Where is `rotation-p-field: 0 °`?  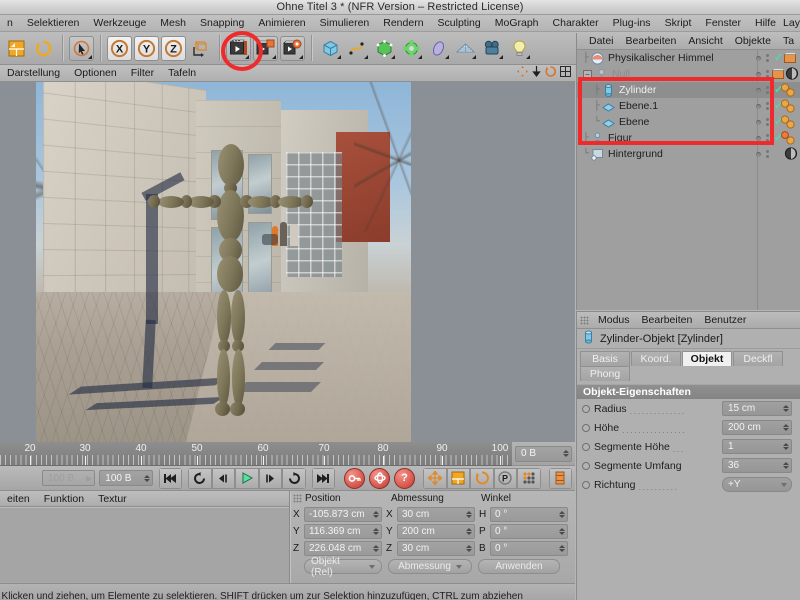 rotation-p-field: 0 ° is located at coordinates (529, 531).